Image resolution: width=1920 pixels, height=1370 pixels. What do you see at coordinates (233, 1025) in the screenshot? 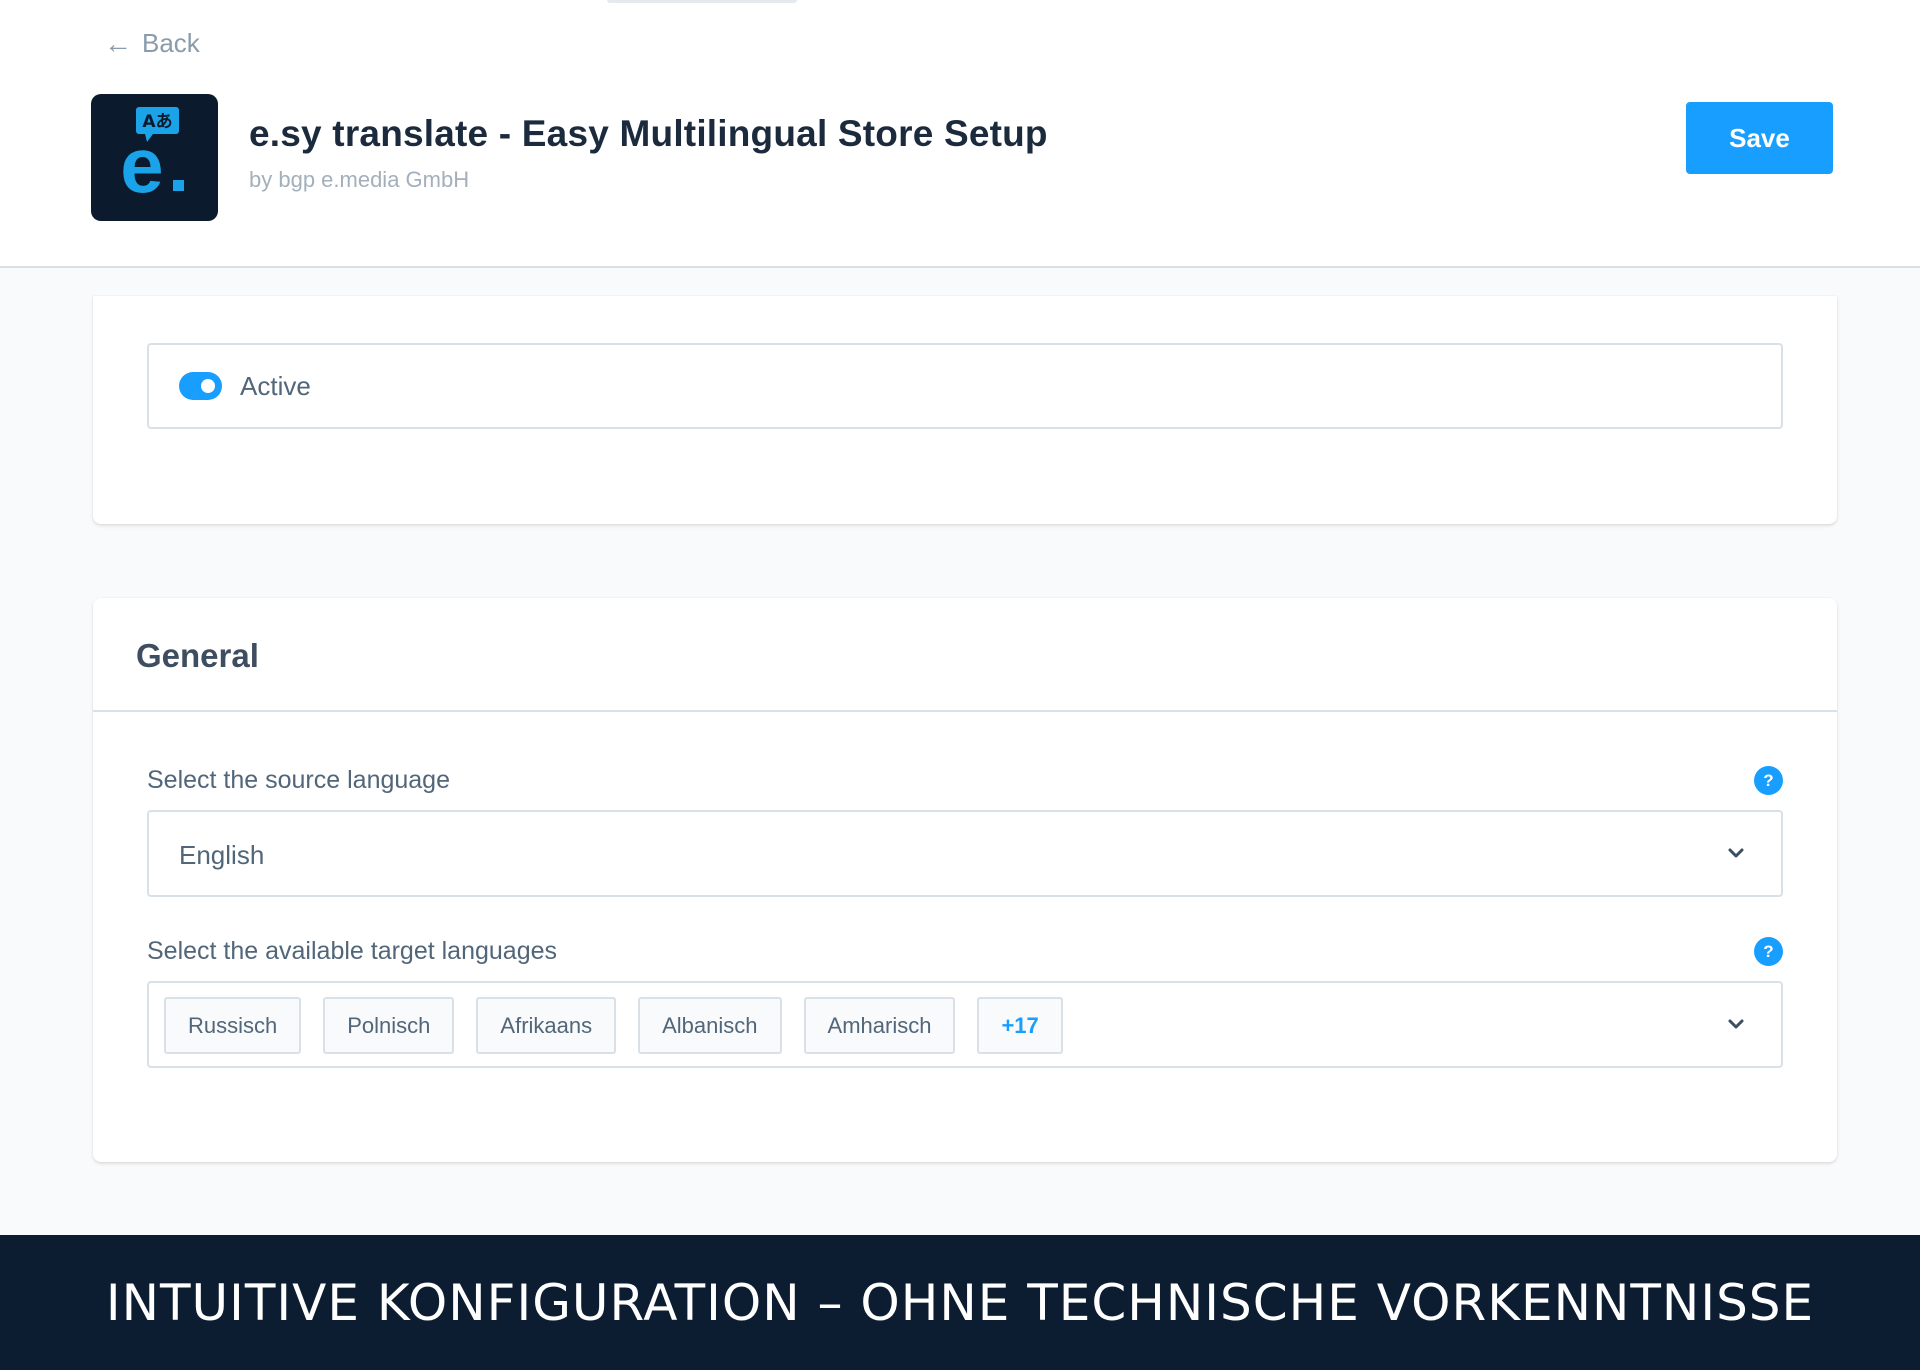
I see `language-tag: Russisch` at bounding box center [233, 1025].